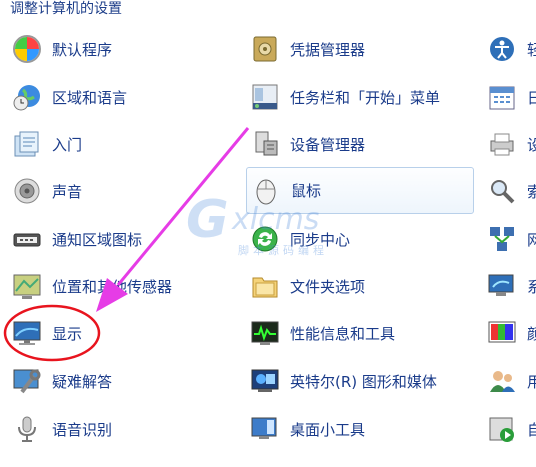 The width and height of the screenshot is (536, 467). What do you see at coordinates (46, 191) in the screenshot?
I see `item-sound: 声音` at bounding box center [46, 191].